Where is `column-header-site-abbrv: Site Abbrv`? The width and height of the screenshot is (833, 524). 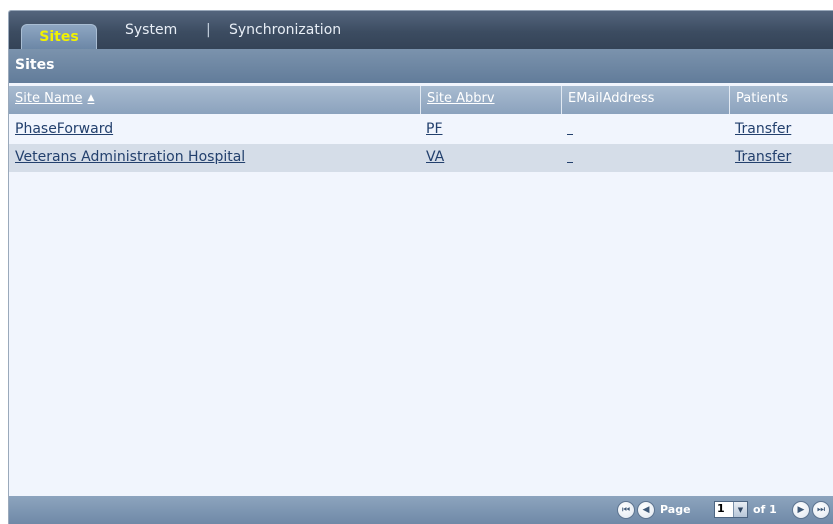 column-header-site-abbrv: Site Abbrv is located at coordinates (490, 100).